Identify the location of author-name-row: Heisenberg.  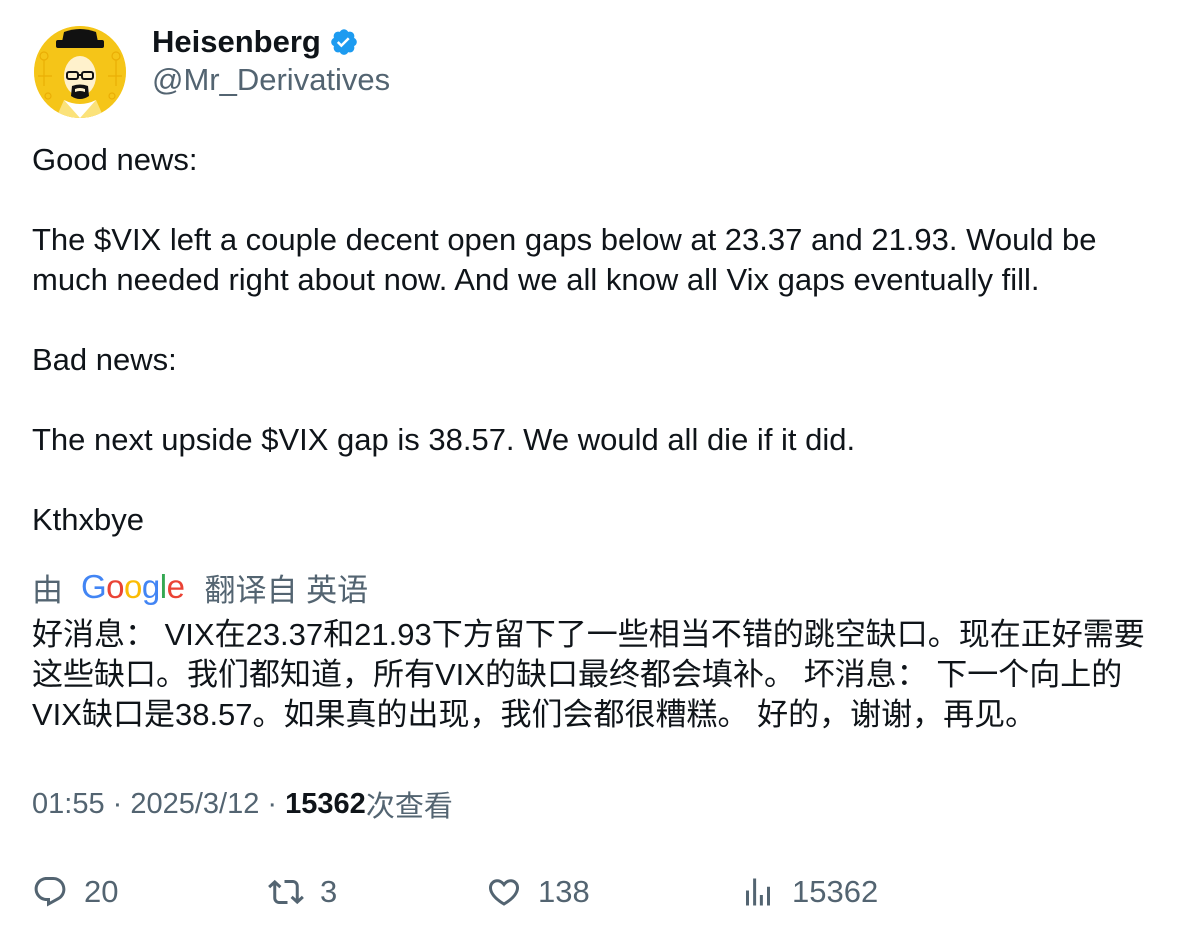
(255, 42).